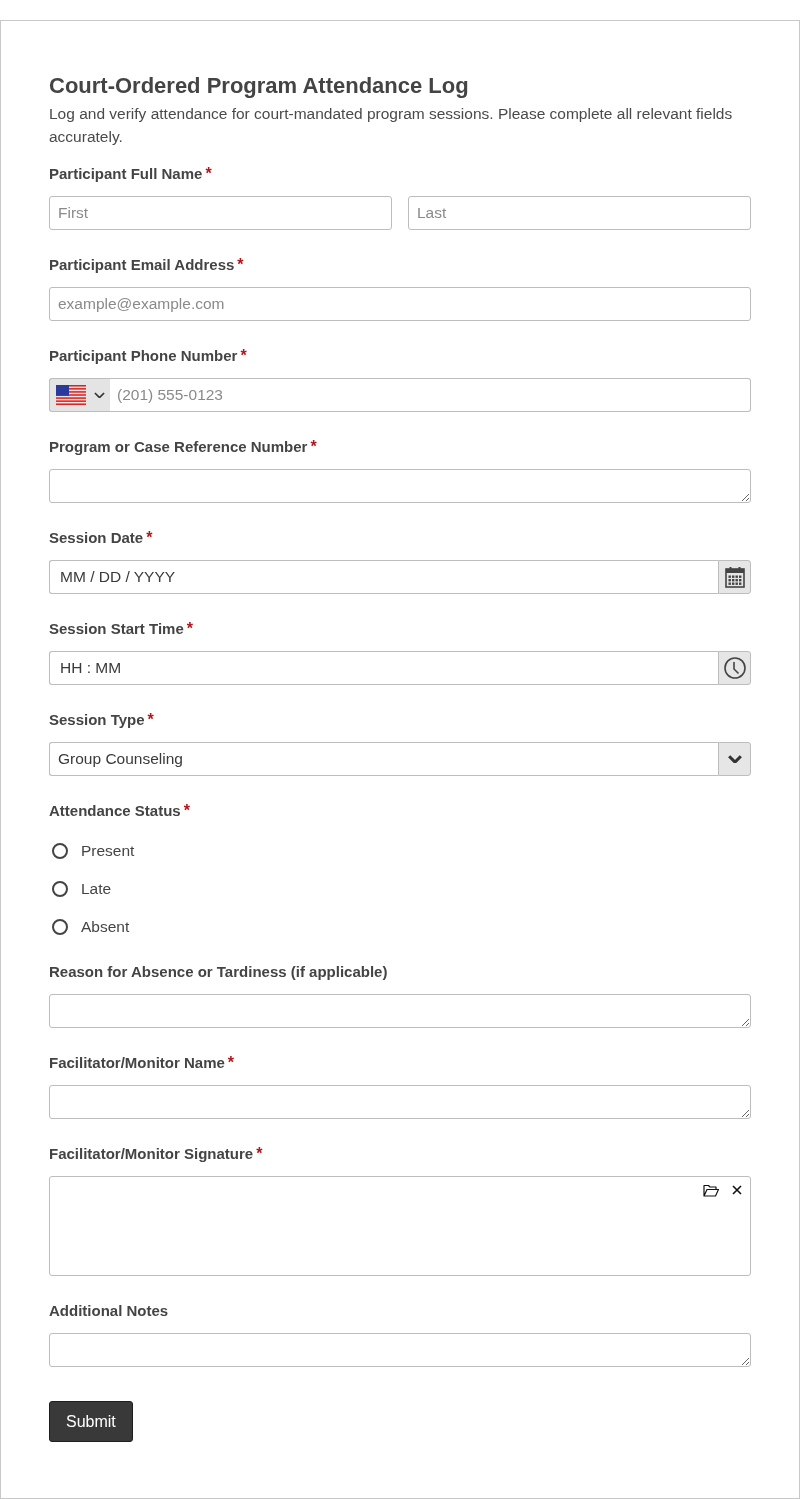 This screenshot has width=800, height=1499. What do you see at coordinates (400, 304) in the screenshot?
I see `email-input: example@example.com` at bounding box center [400, 304].